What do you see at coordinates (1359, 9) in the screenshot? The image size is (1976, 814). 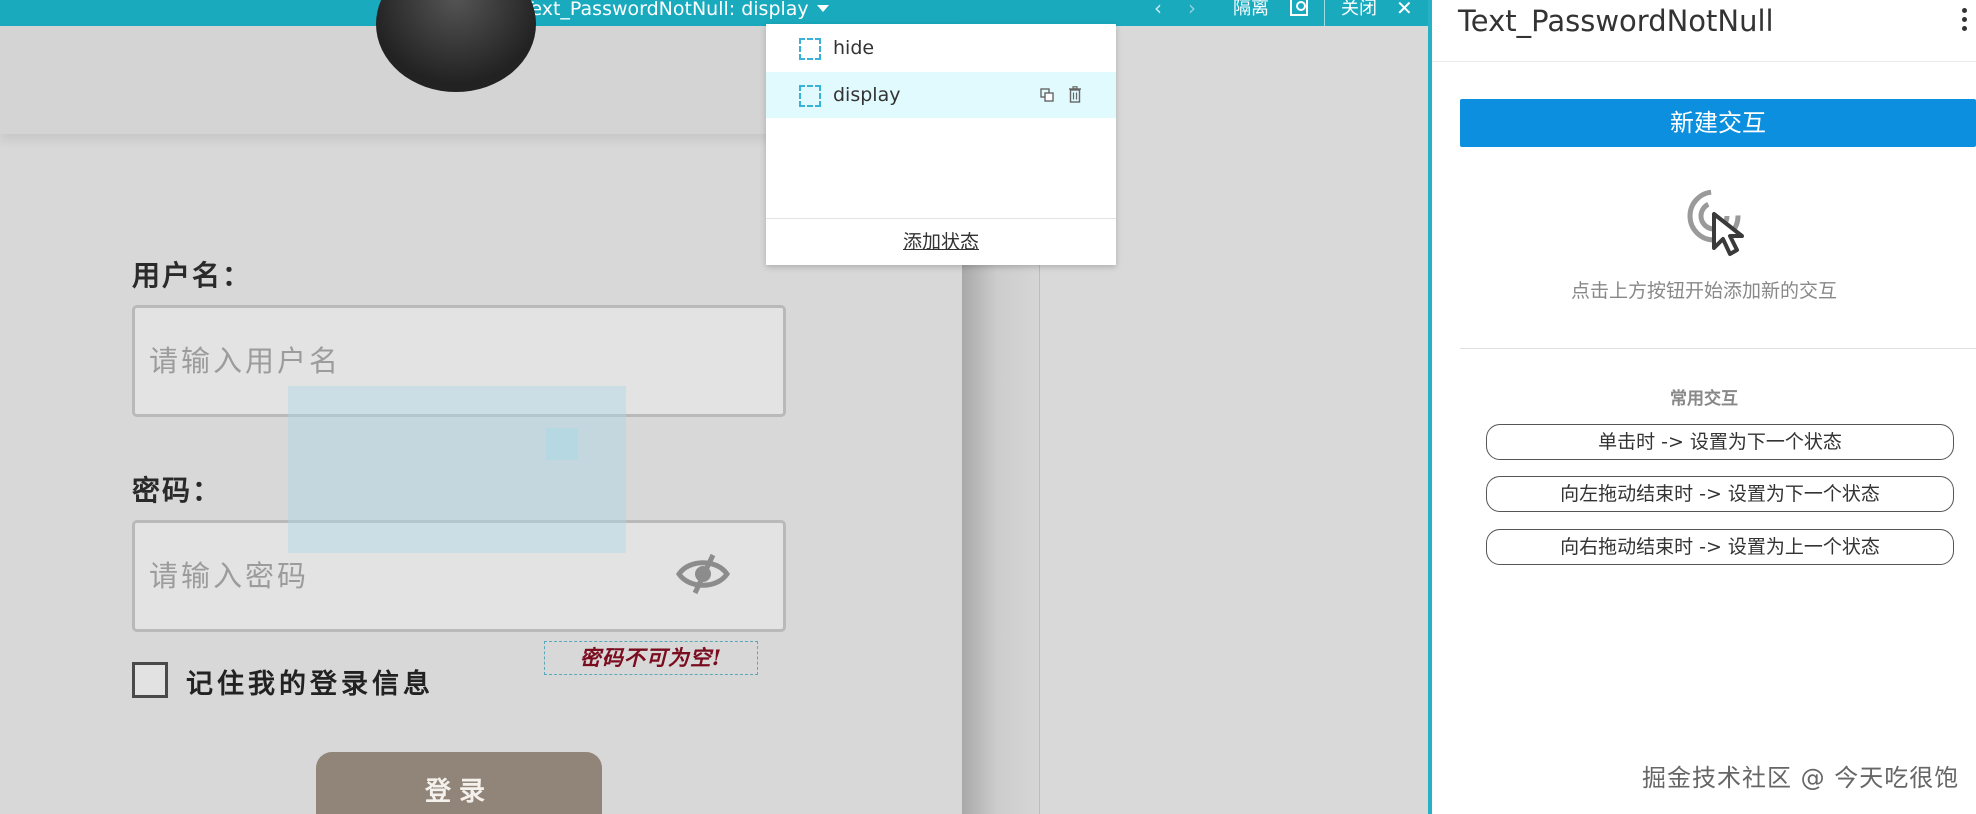 I see `close-button: 关闭` at bounding box center [1359, 9].